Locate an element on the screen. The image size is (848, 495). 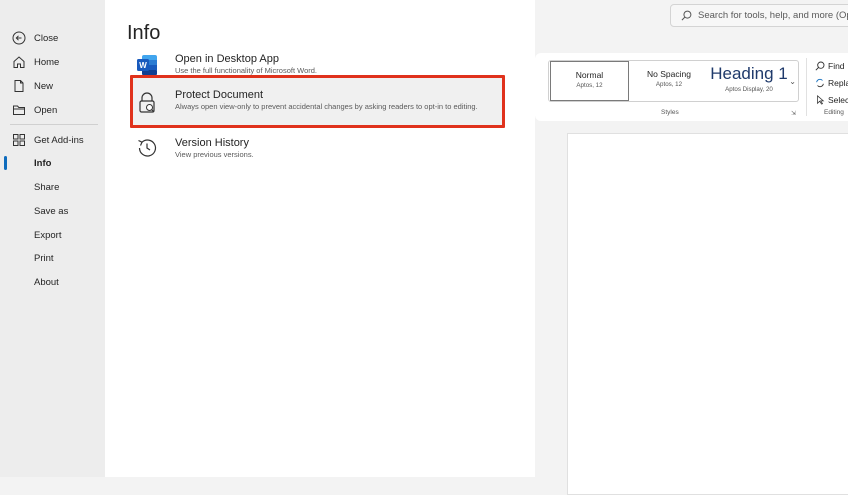
word-app-icon: W is located at coordinates (147, 65).